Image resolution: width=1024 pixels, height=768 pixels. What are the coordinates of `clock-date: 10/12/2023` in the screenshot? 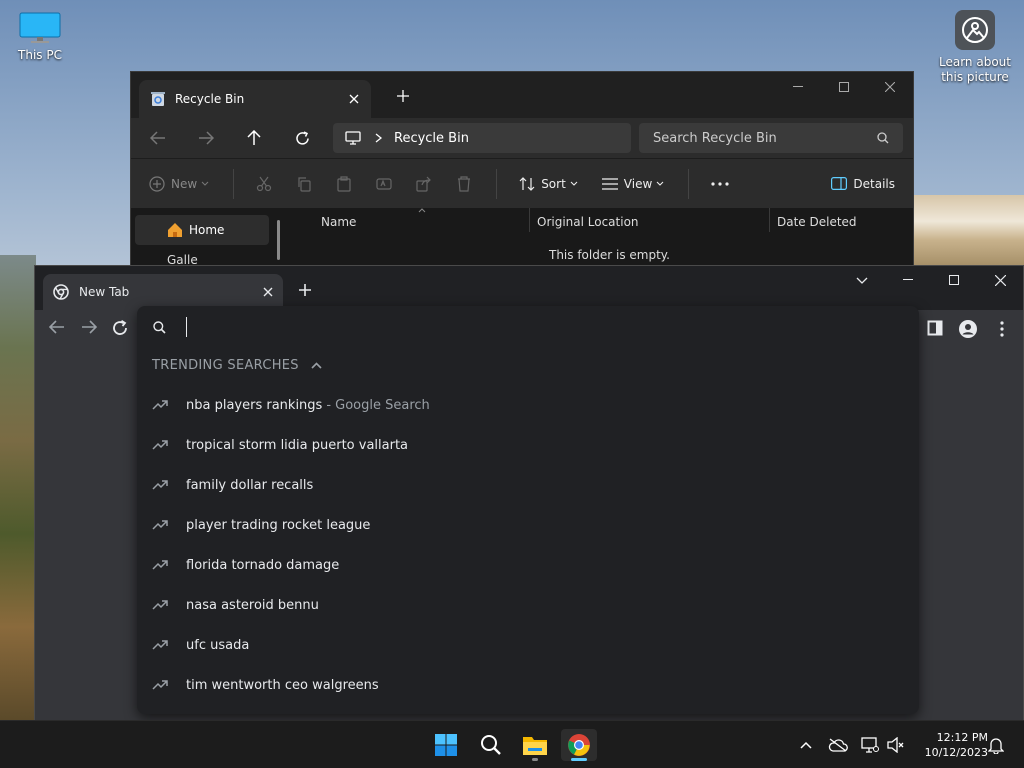 It's located at (956, 752).